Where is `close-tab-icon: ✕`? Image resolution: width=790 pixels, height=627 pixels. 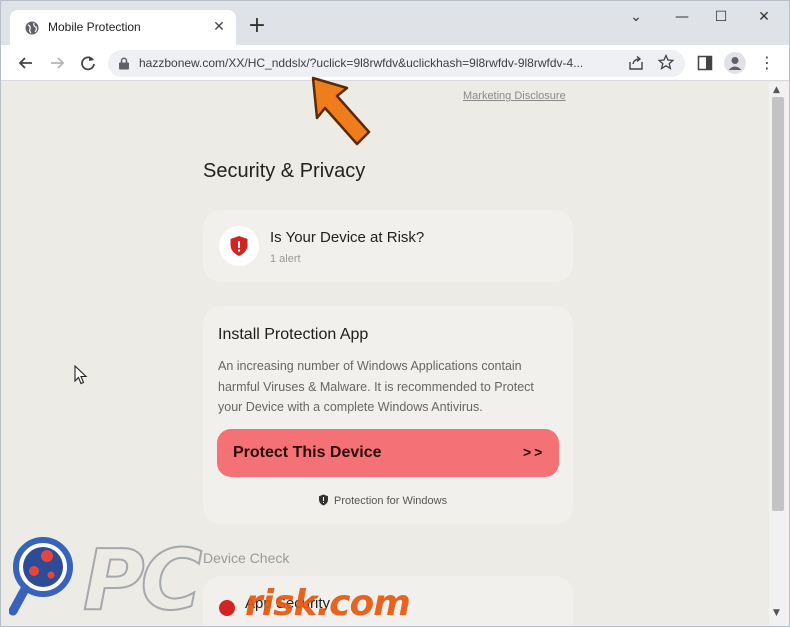
close-tab-icon: ✕ is located at coordinates (219, 27).